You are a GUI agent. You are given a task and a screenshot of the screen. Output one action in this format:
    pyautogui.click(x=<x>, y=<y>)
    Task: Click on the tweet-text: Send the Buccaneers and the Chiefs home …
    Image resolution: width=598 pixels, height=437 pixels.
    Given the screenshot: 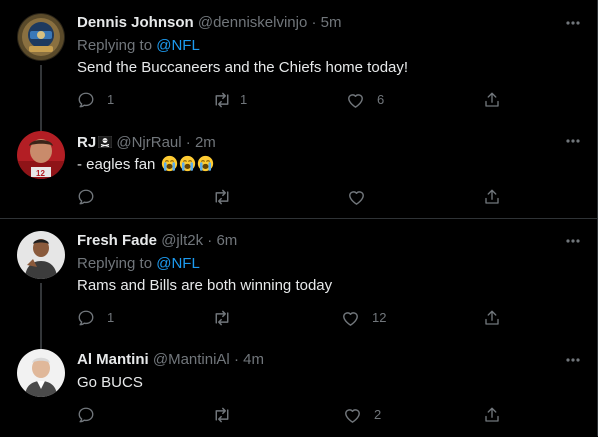 What is the action you would take?
    pyautogui.click(x=243, y=67)
    